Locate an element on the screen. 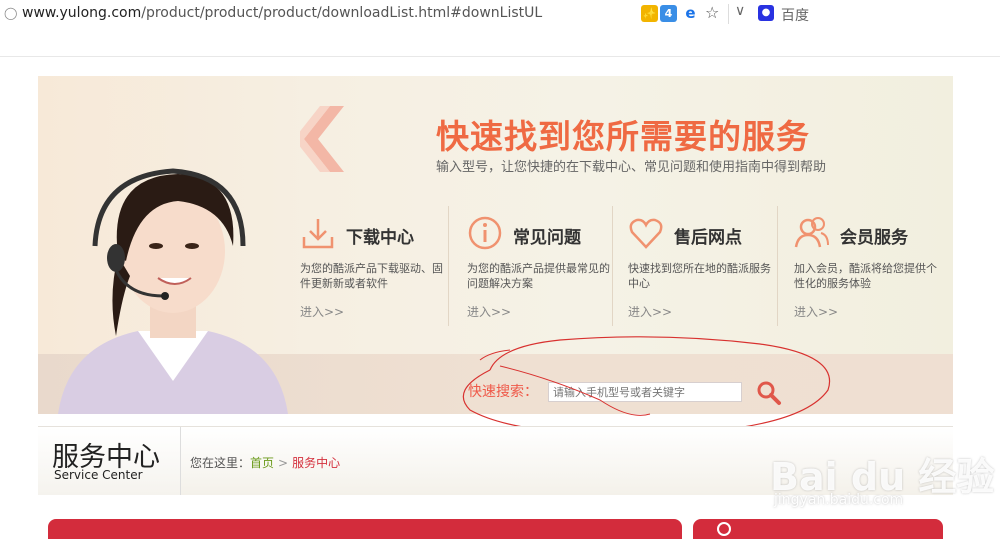 This screenshot has width=1000, height=539. service-after-sales: 售后网点 快速找到您所在地的酷派服务中心 进入>> is located at coordinates (708, 274).